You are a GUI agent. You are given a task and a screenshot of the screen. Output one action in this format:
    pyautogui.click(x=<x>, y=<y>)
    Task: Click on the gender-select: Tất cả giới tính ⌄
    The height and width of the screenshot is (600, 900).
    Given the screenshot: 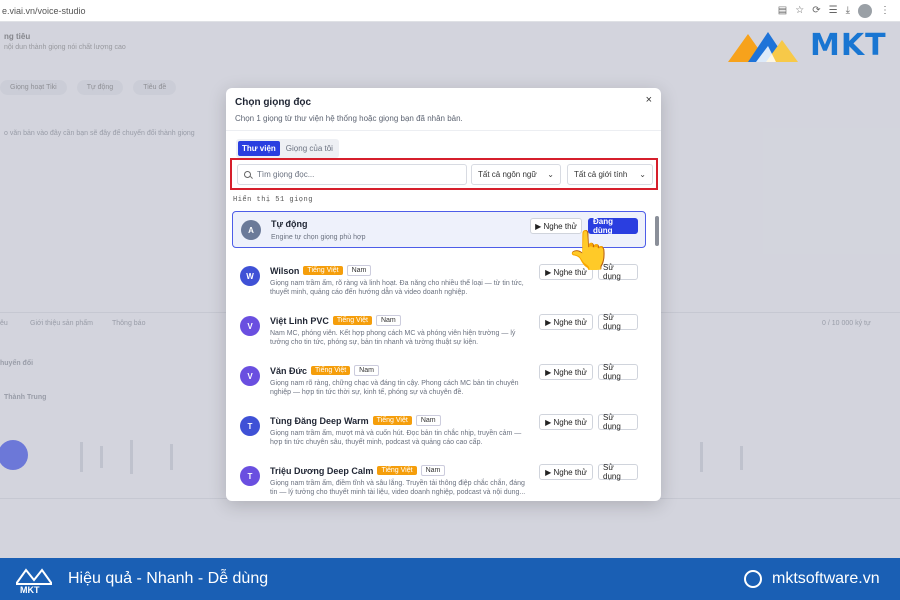 What is the action you would take?
    pyautogui.click(x=610, y=174)
    